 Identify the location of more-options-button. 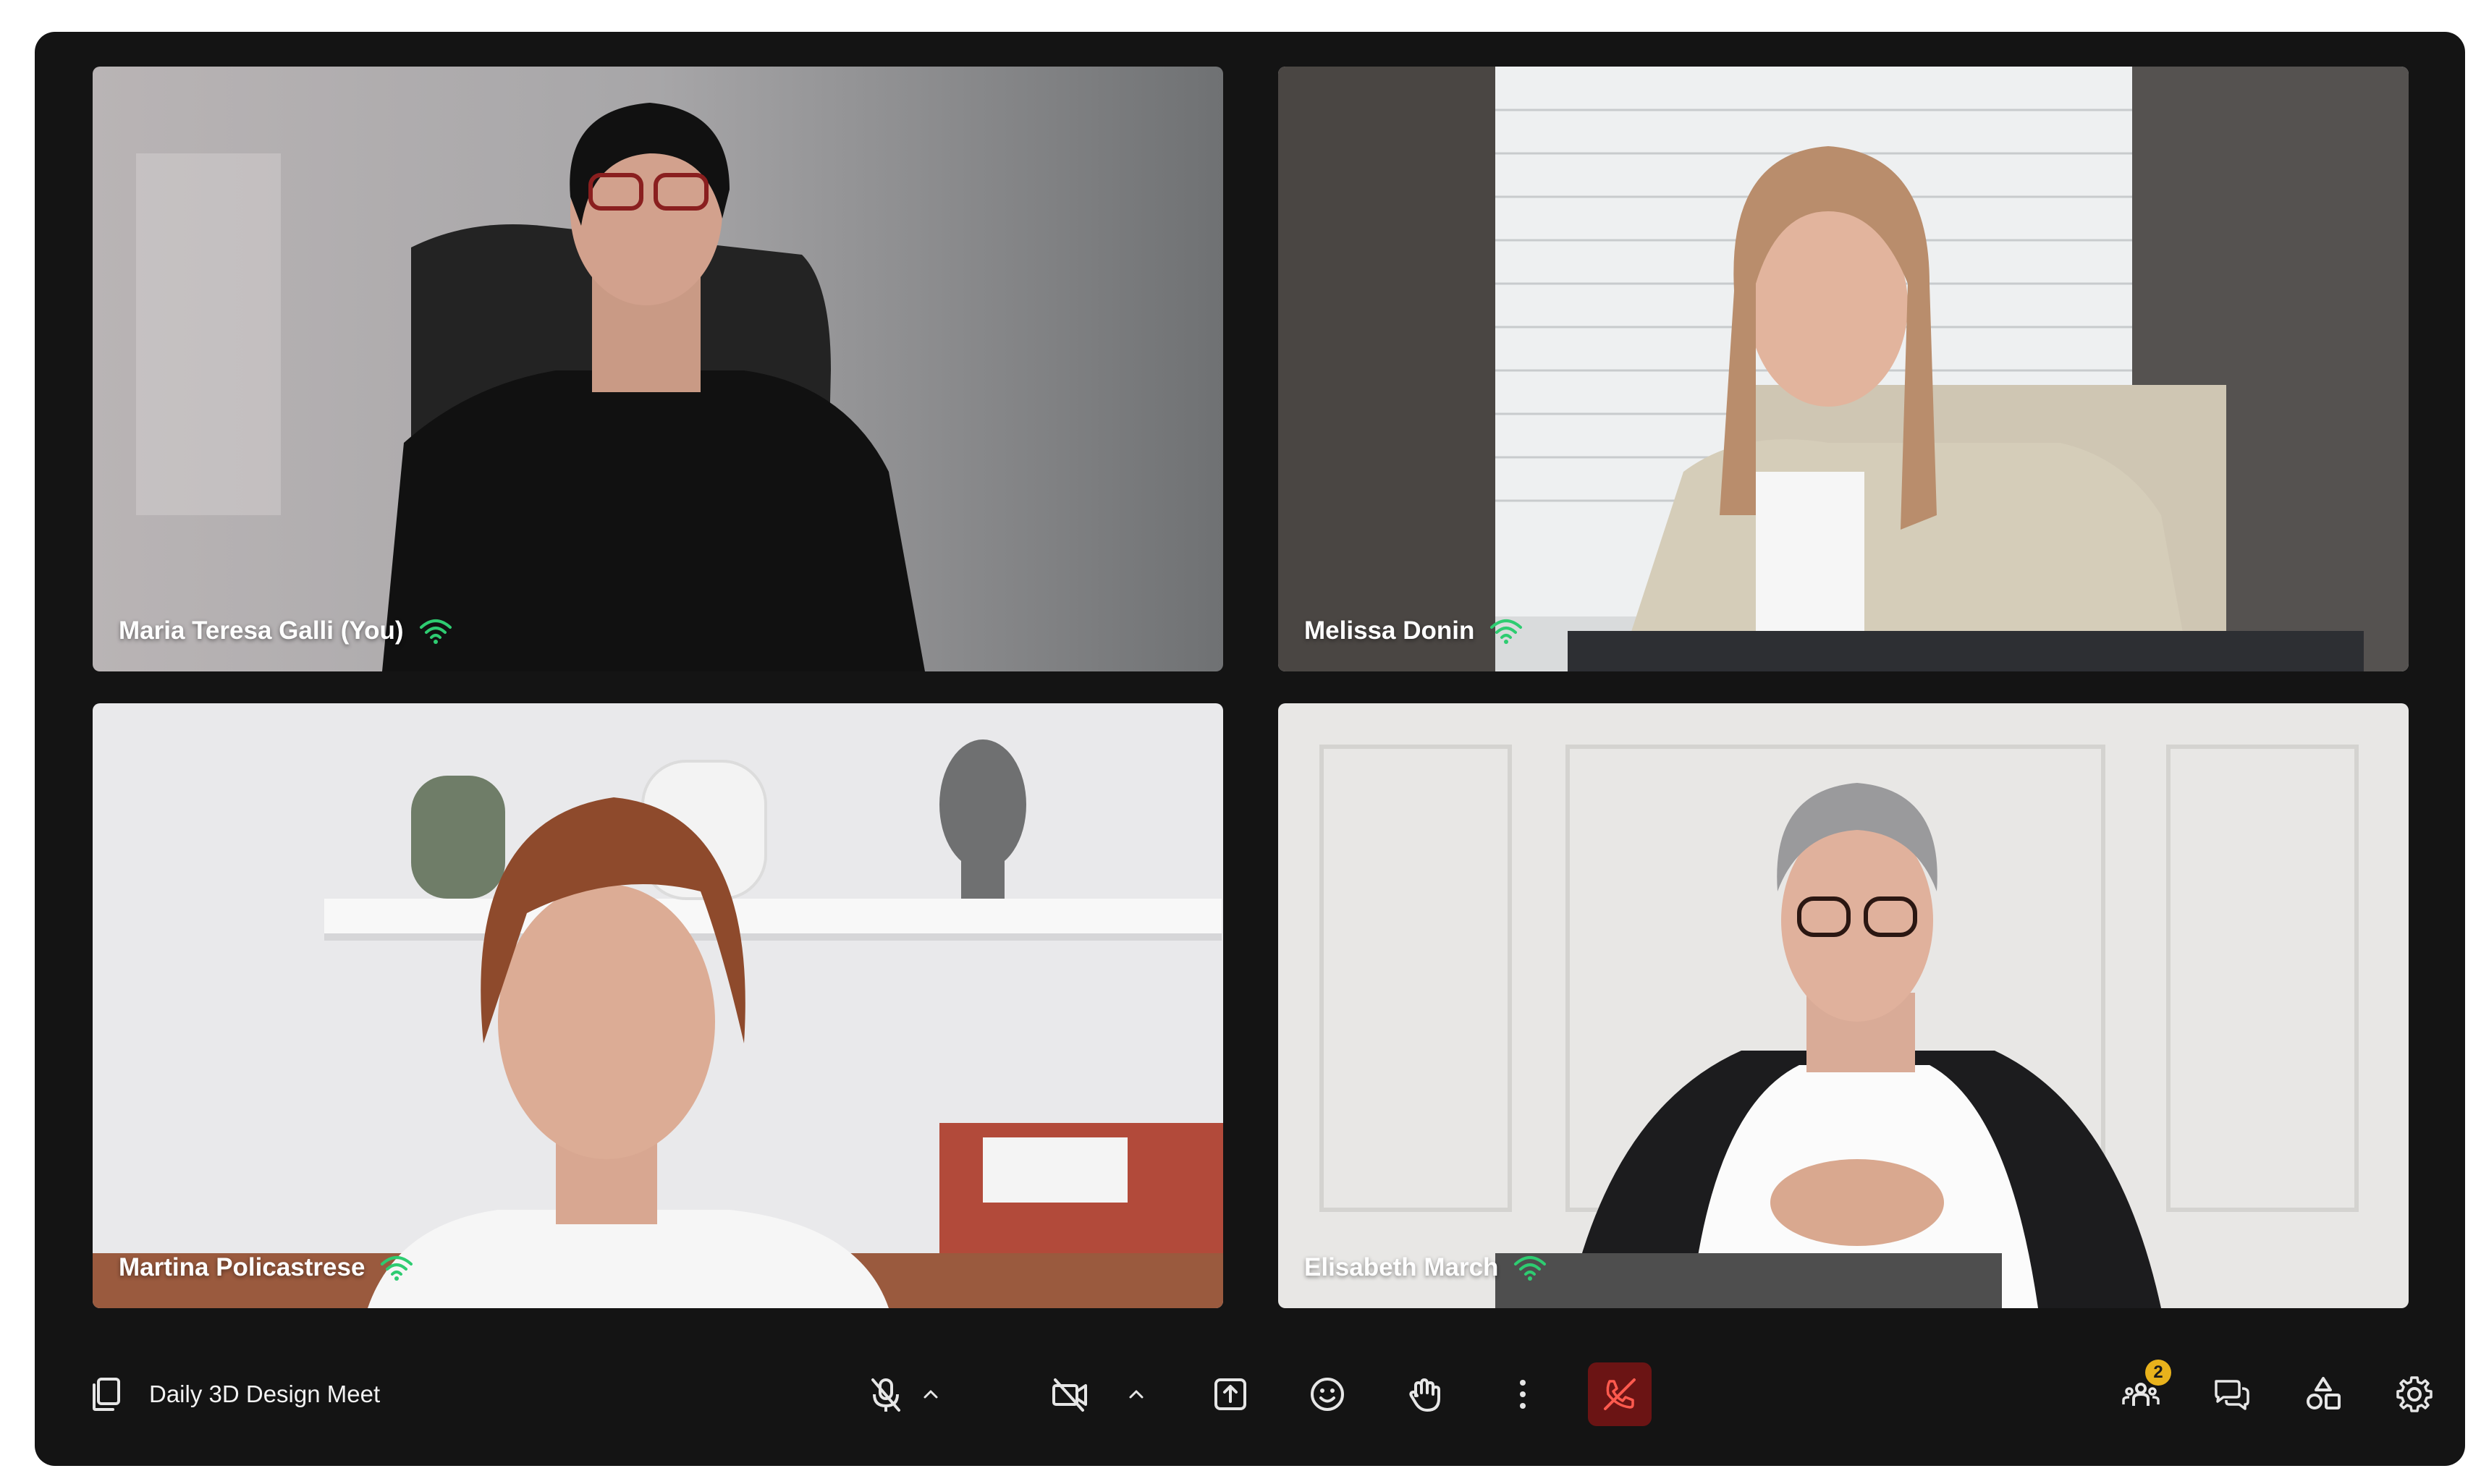
(1523, 1394).